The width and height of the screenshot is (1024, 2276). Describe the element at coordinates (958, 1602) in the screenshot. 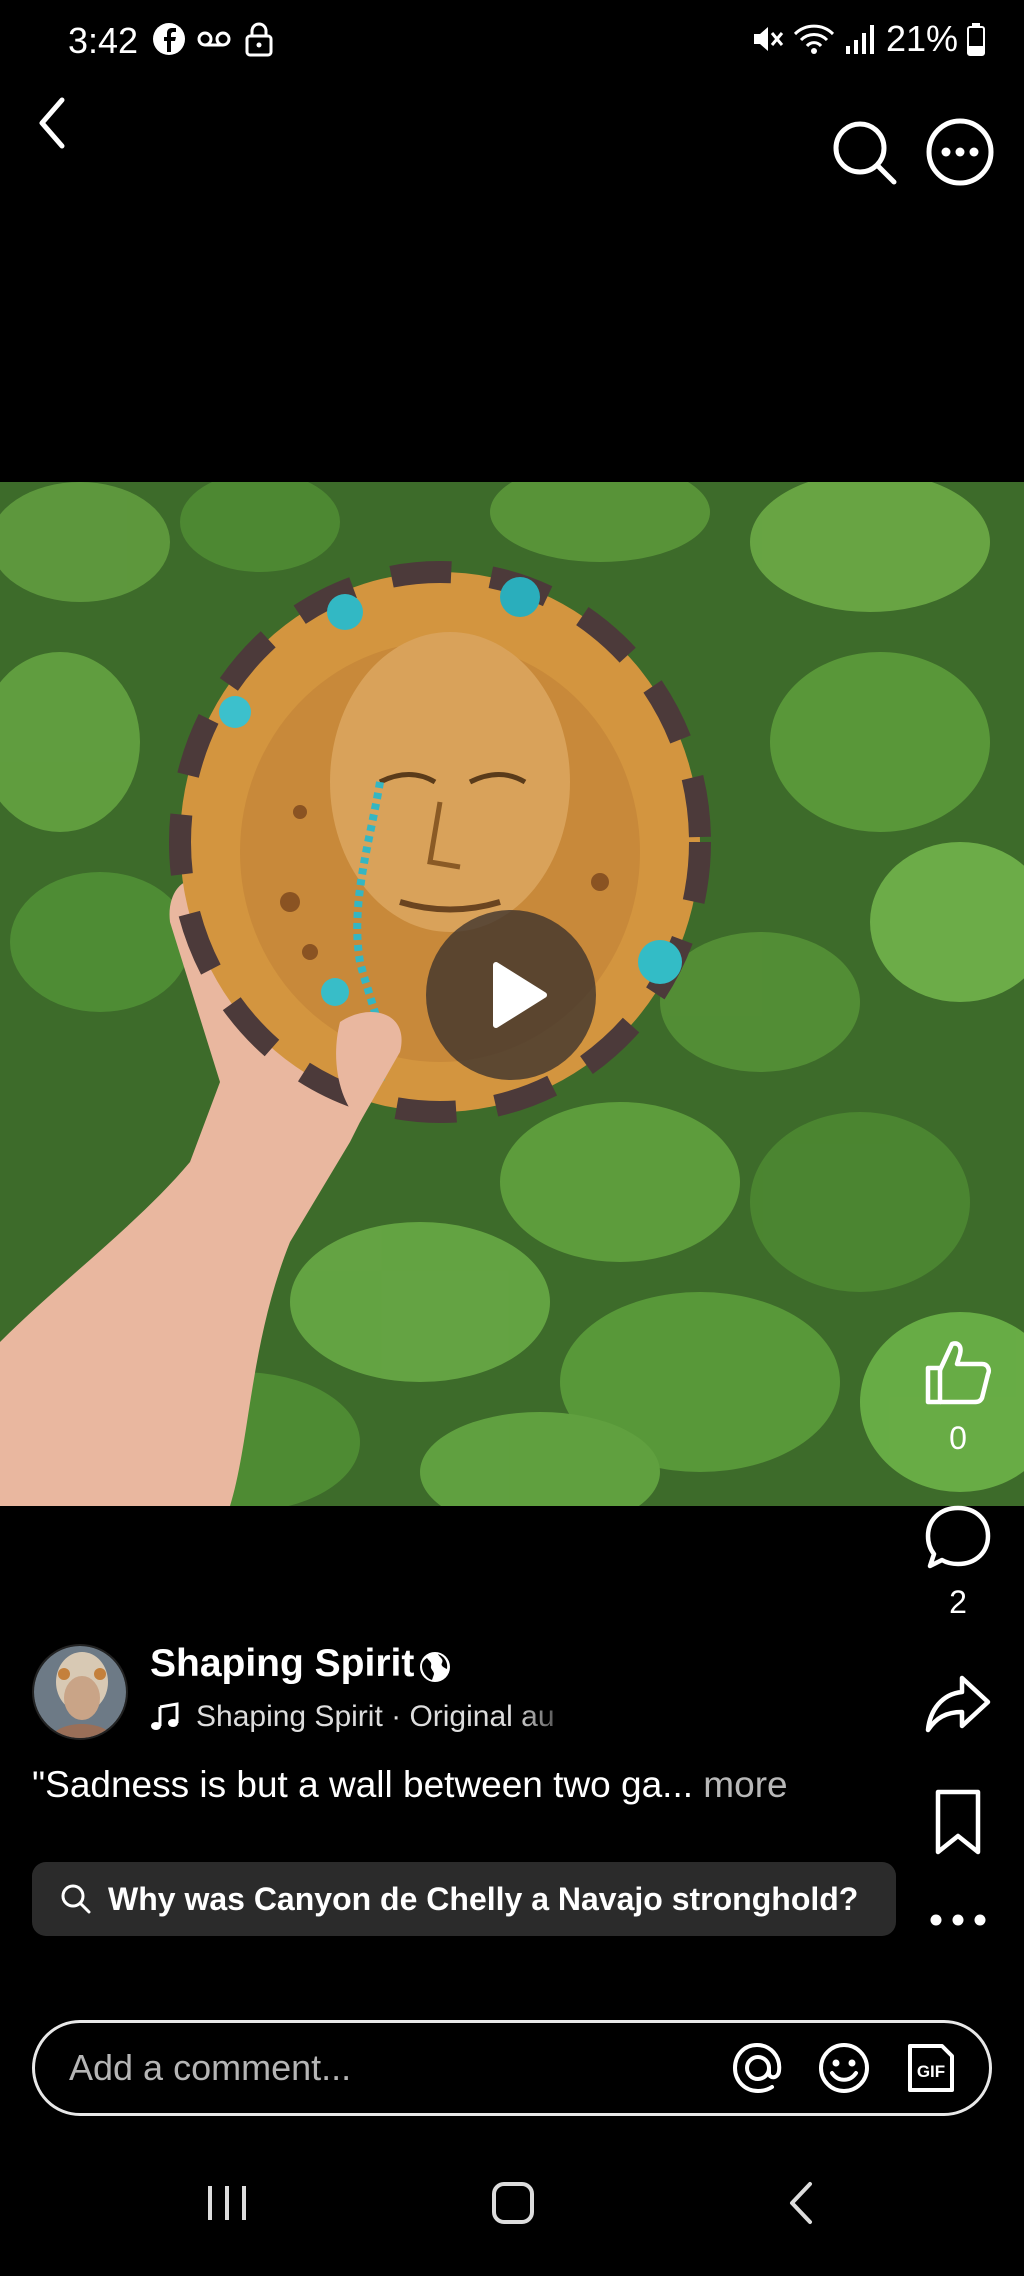

I see `comment-count: 2` at that location.